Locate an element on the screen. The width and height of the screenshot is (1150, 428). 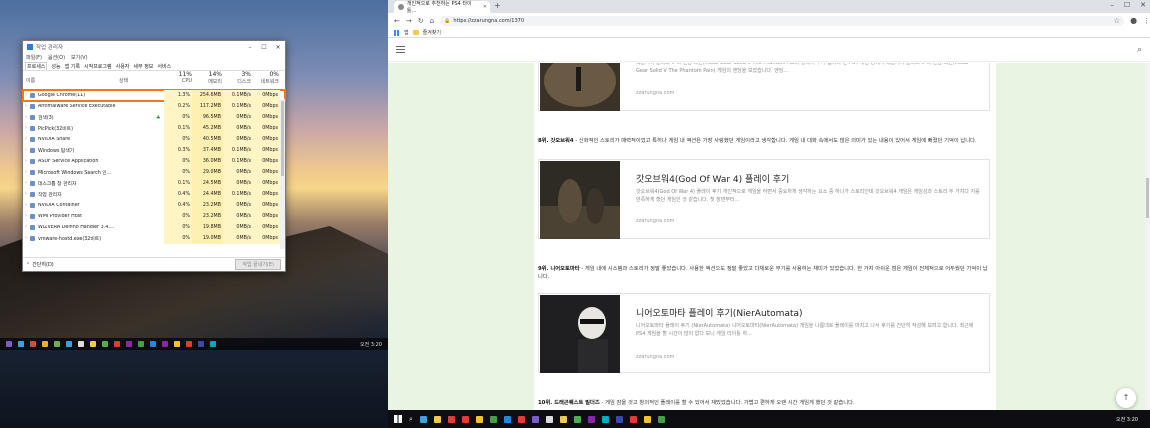
scroll-to-top-button: ↑ is located at coordinates (1126, 398).